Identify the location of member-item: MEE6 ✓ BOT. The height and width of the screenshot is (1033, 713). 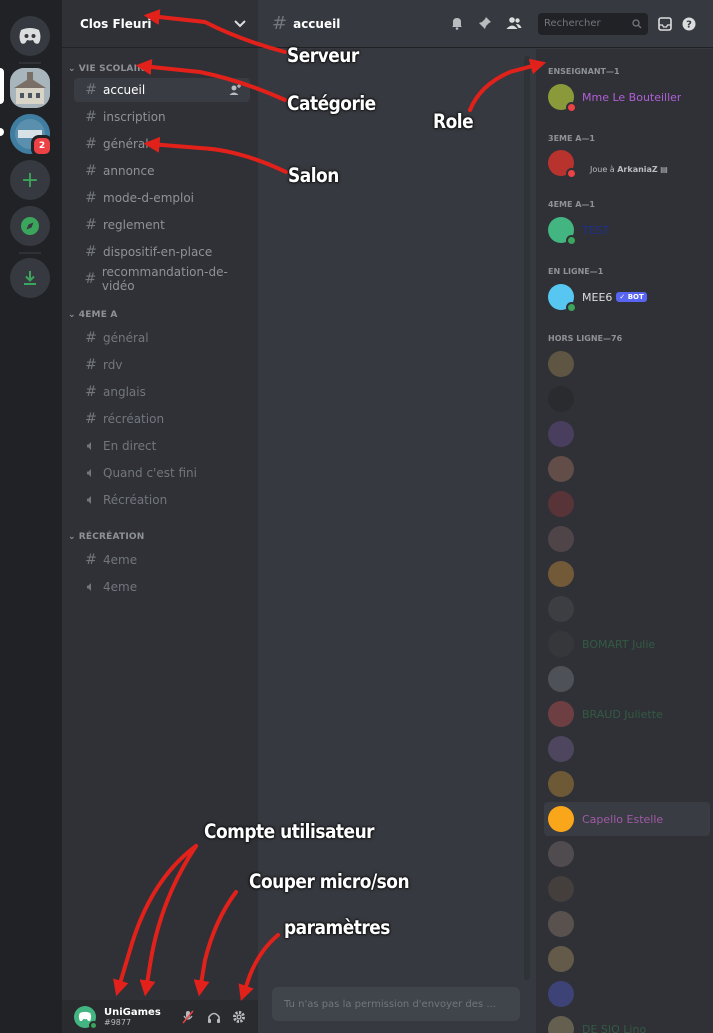
(627, 297).